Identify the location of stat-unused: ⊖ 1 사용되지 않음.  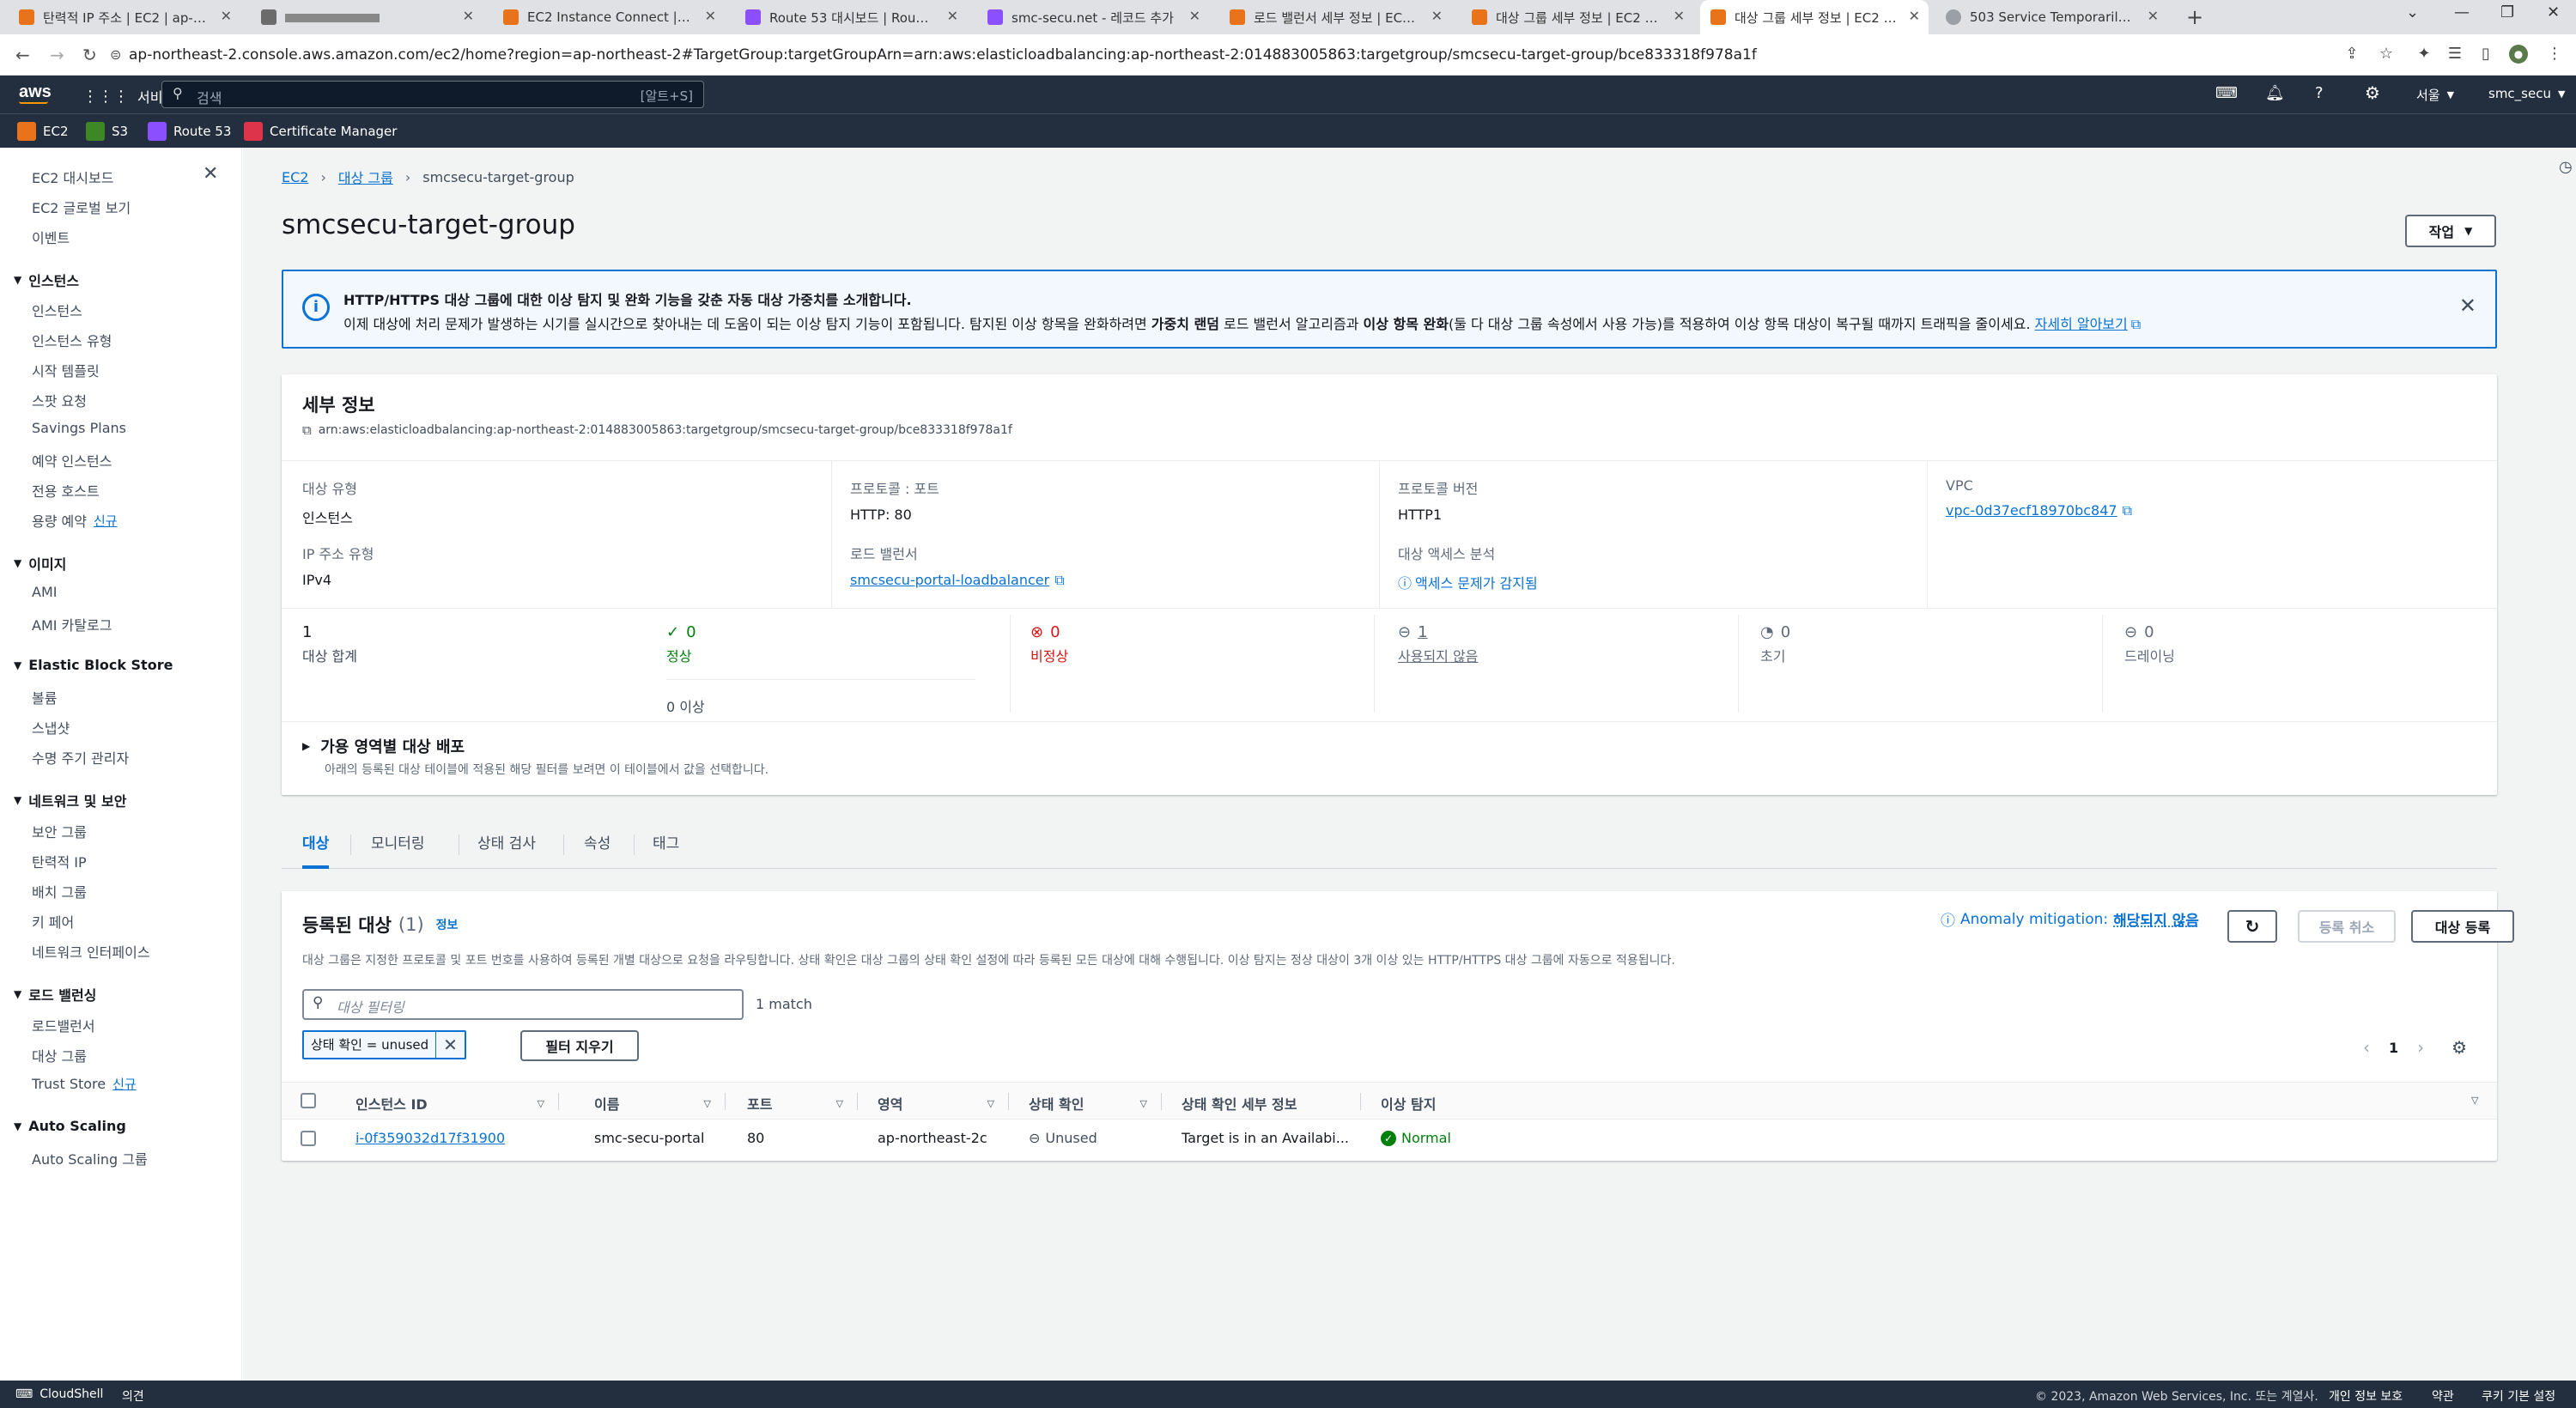
(1438, 644).